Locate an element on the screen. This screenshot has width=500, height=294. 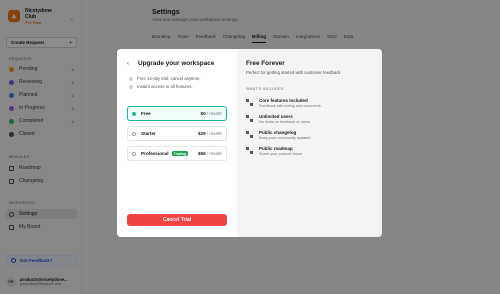
plan-price: $0/ month is located at coordinates (211, 113).